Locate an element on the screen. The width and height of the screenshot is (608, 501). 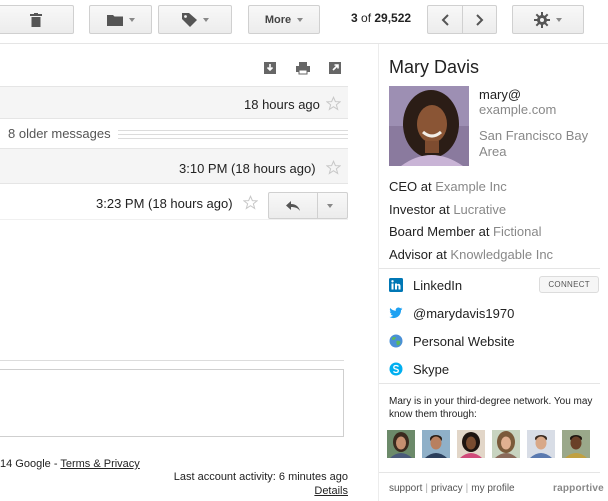
terms-privacy-link: Terms & Privacy is located at coordinates (99, 464).